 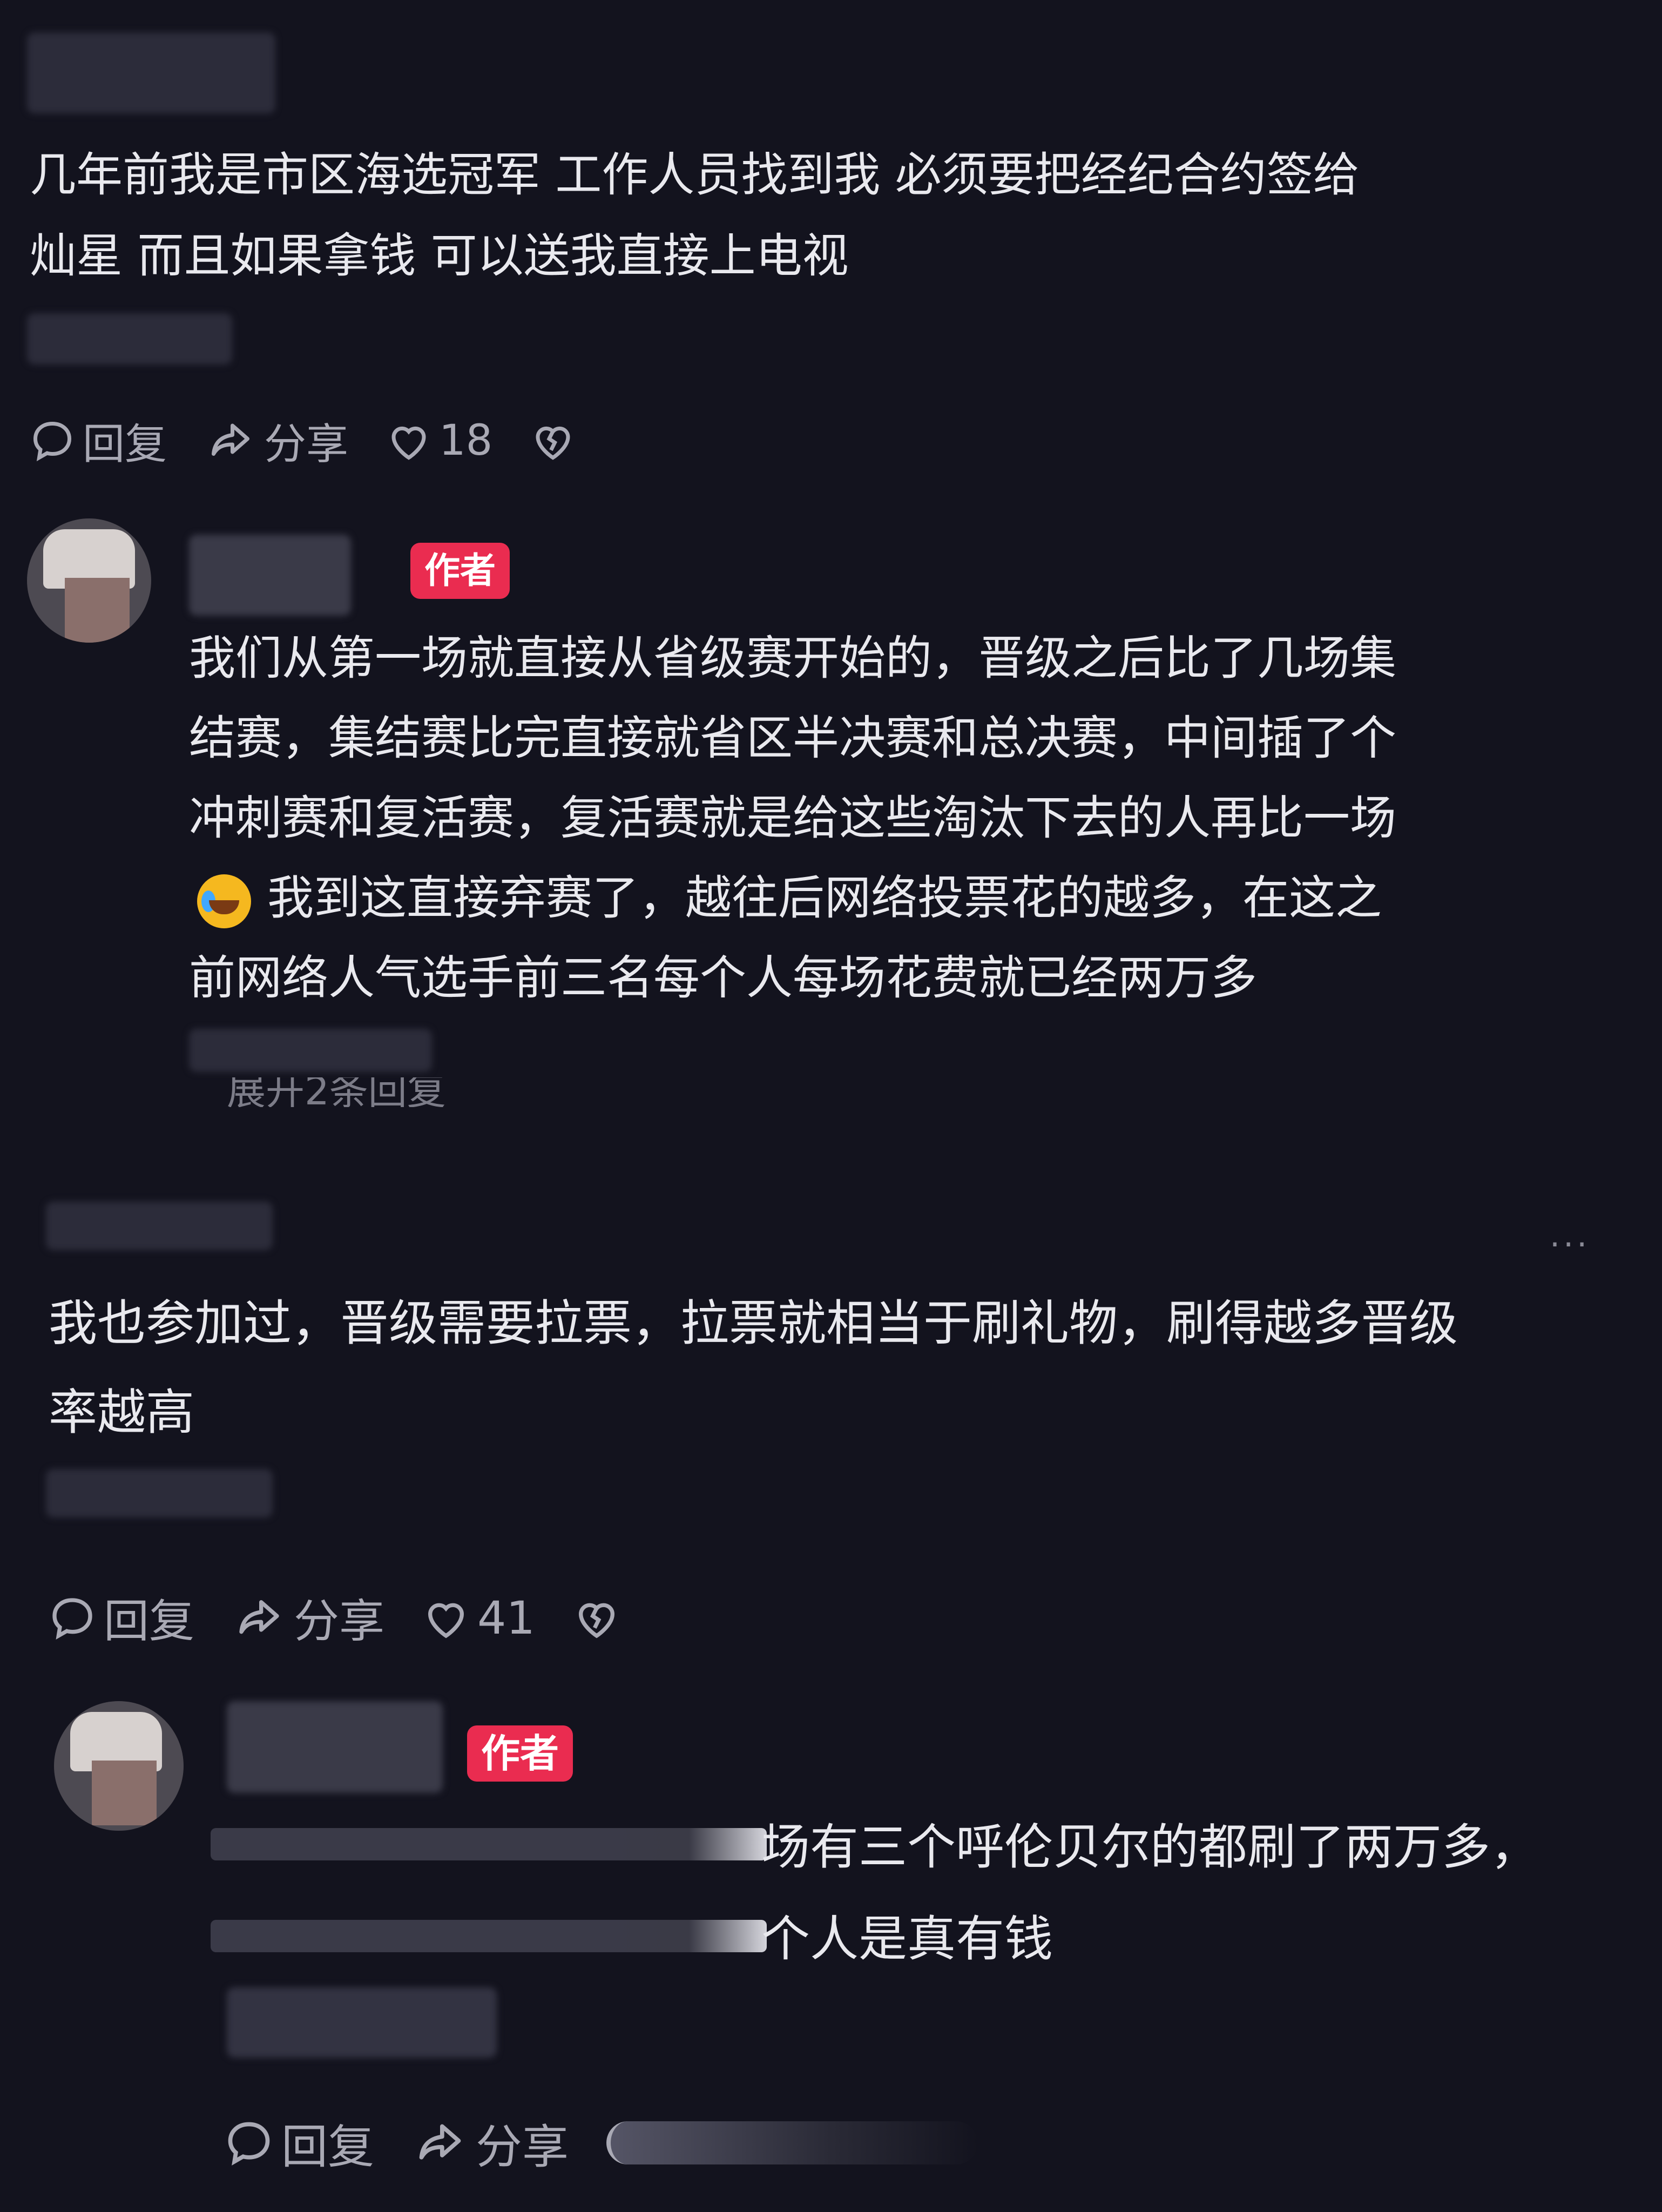 I want to click on comment-text-line: 场有三个呼伦贝尔的都刷了两万多，, so click(x=1150, y=1847).